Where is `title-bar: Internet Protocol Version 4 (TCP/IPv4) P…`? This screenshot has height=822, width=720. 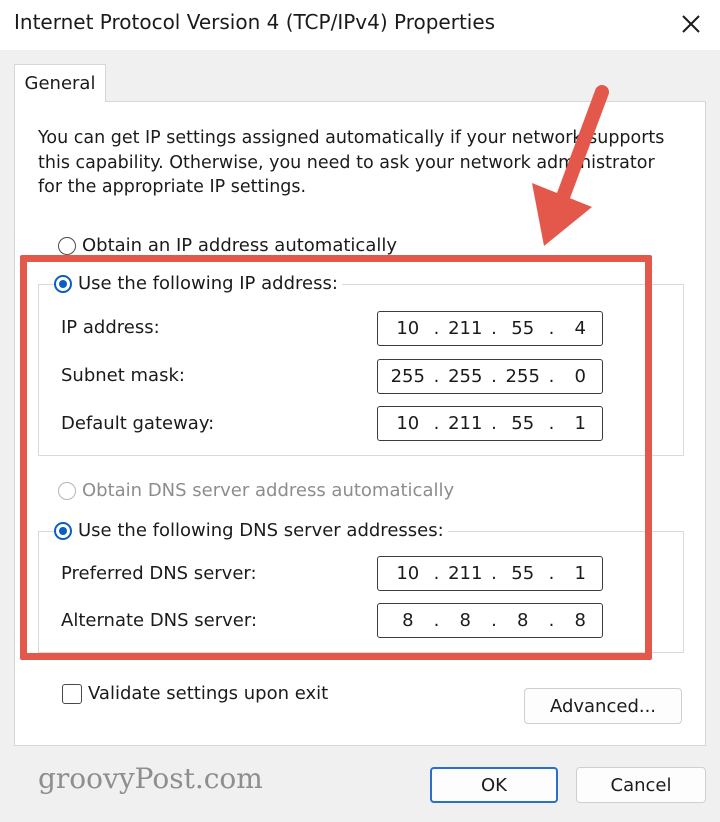
title-bar: Internet Protocol Version 4 (TCP/IPv4) P… is located at coordinates (360, 25).